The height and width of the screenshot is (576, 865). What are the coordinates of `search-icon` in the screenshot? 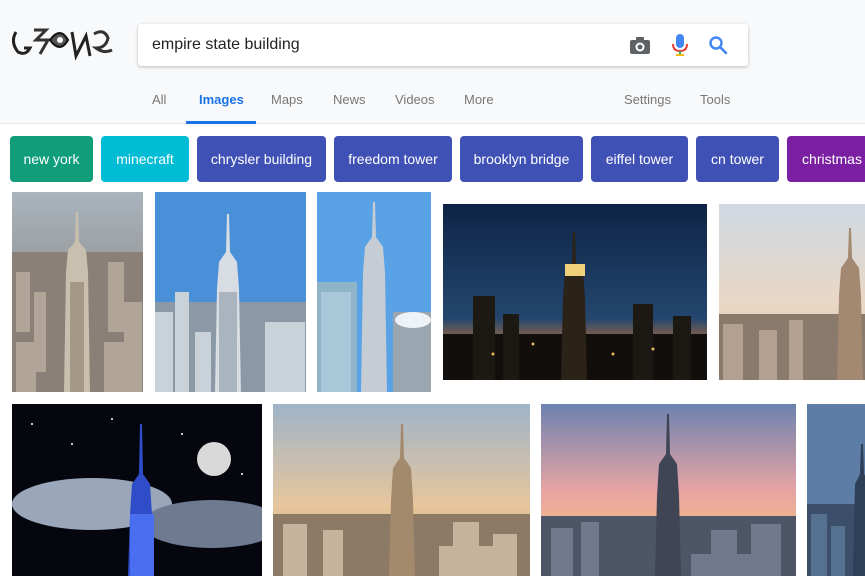 It's located at (718, 45).